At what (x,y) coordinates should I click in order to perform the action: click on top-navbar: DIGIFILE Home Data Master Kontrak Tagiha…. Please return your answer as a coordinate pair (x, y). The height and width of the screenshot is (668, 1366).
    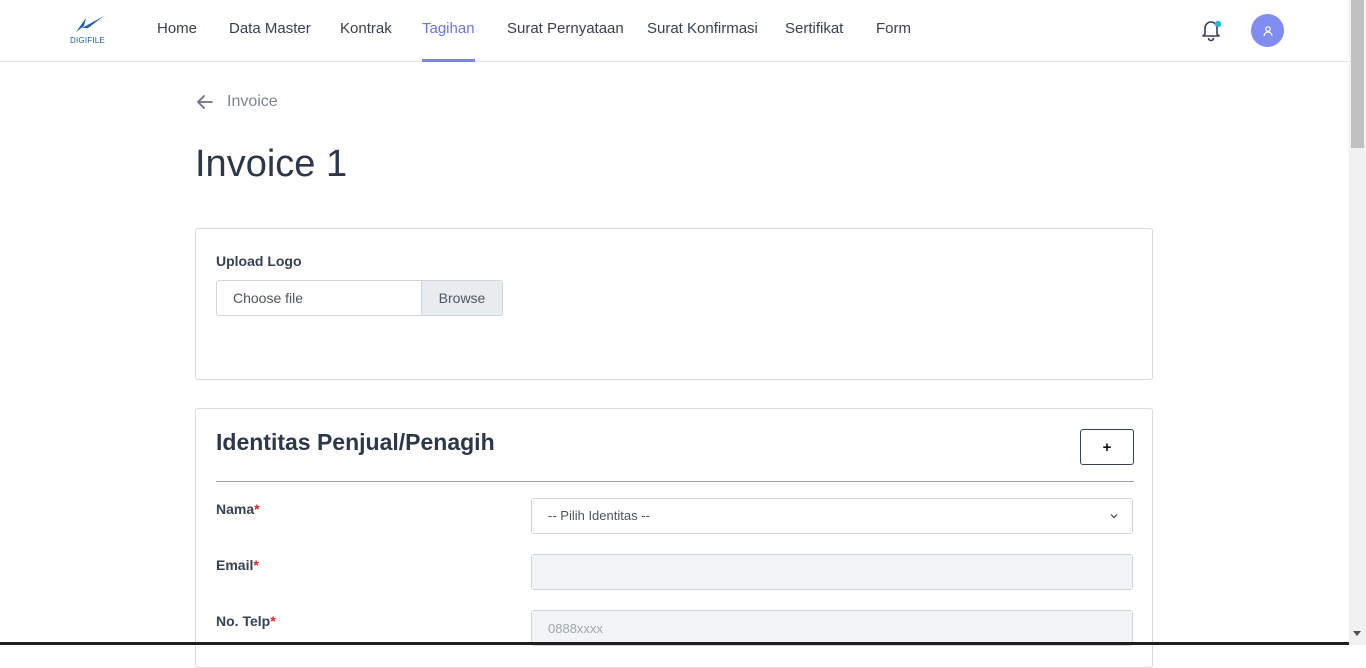
    Looking at the image, I should click on (674, 31).